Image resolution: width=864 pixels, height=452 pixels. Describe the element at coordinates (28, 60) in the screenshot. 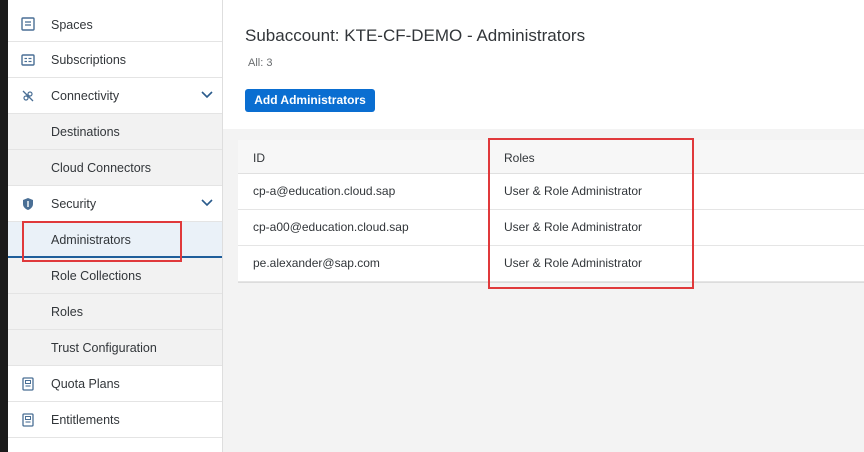

I see `subscriptions-icon` at that location.